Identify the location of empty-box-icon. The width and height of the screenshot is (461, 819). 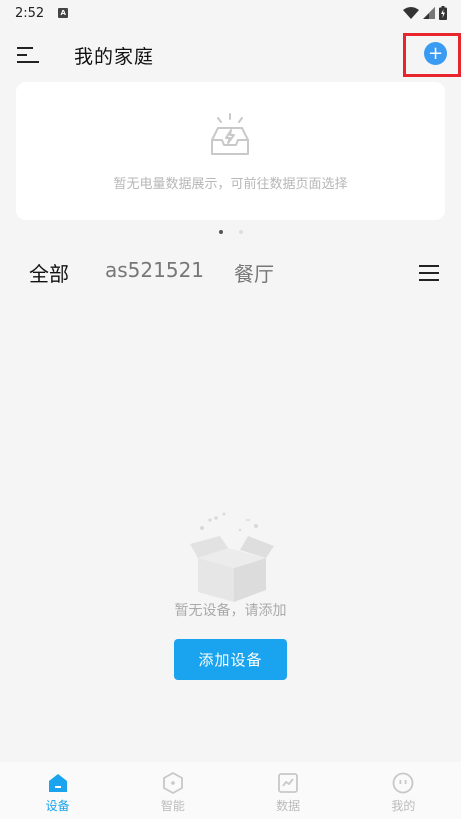
(232, 557).